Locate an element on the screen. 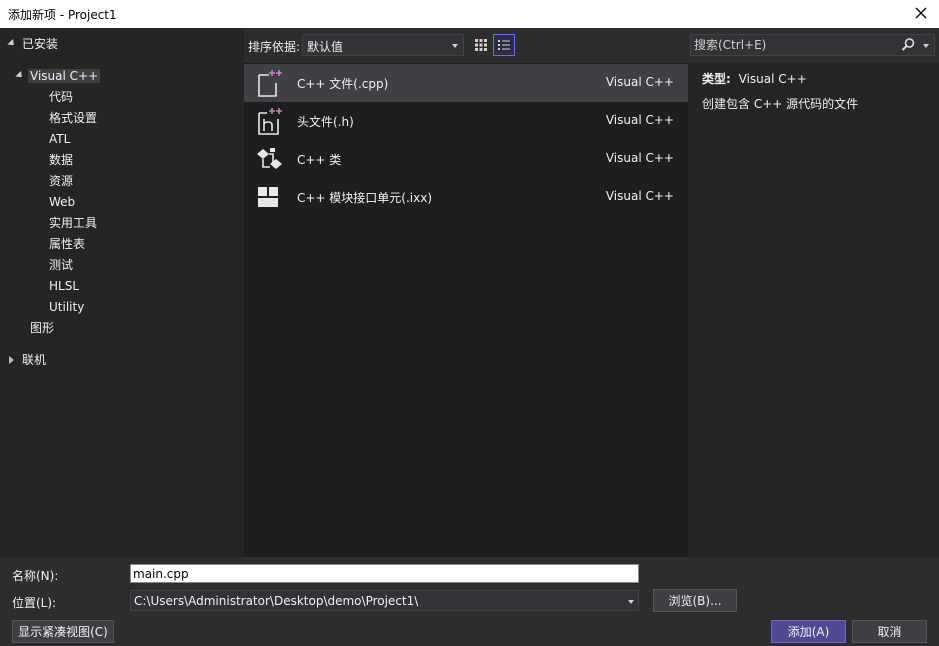 The width and height of the screenshot is (939, 646). cancel-button: 取消 is located at coordinates (889, 631).